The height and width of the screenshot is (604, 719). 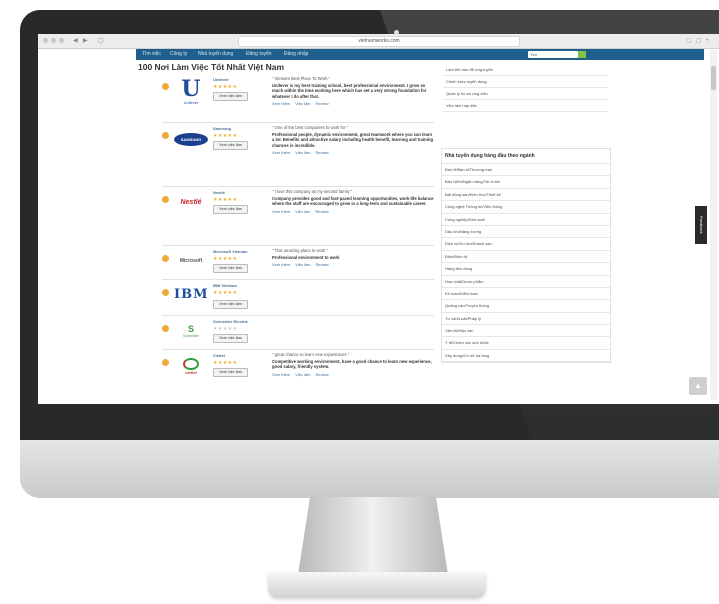 I want to click on monitor-stand, so click(x=373, y=536).